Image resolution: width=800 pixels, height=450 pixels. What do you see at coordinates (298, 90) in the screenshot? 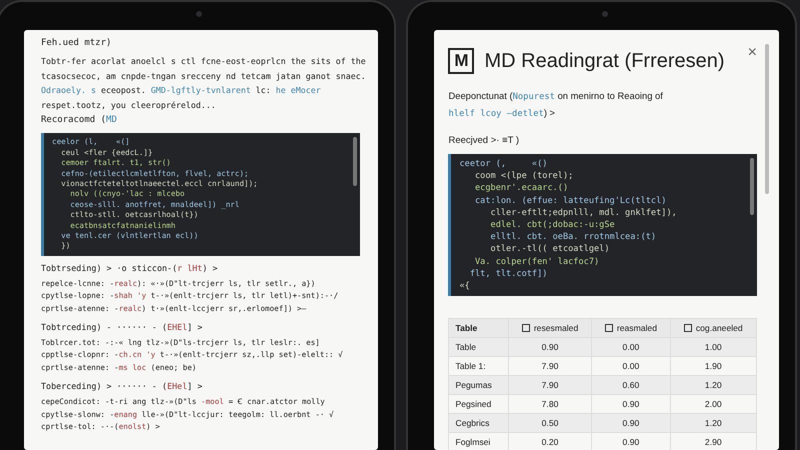
I see `link: he eMocer` at bounding box center [298, 90].